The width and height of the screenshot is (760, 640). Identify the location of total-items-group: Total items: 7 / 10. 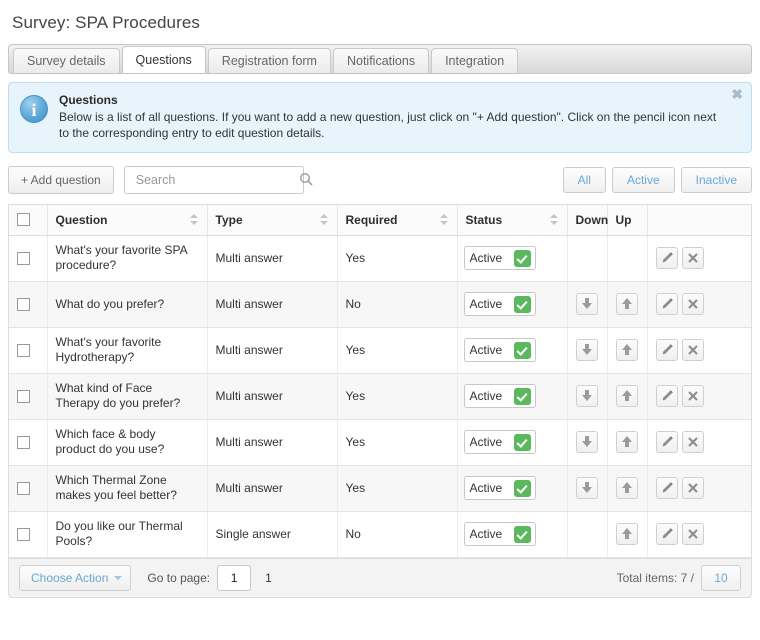
(679, 577).